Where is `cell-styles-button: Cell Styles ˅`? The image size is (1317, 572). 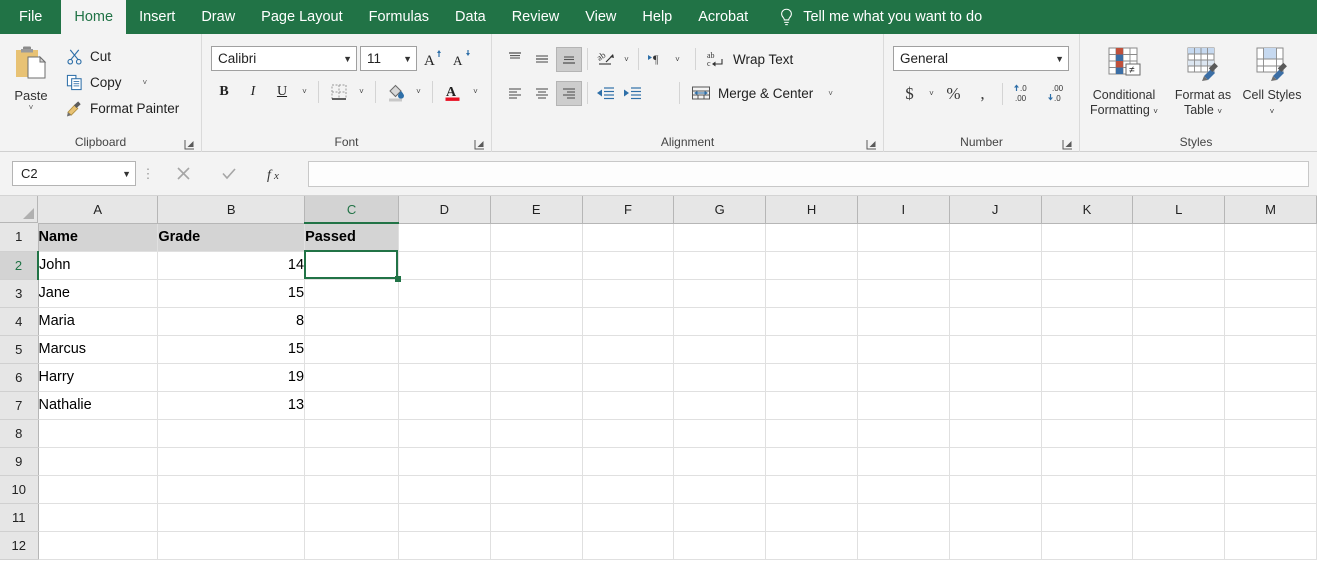
cell-styles-button: Cell Styles ˅ is located at coordinates (1272, 80).